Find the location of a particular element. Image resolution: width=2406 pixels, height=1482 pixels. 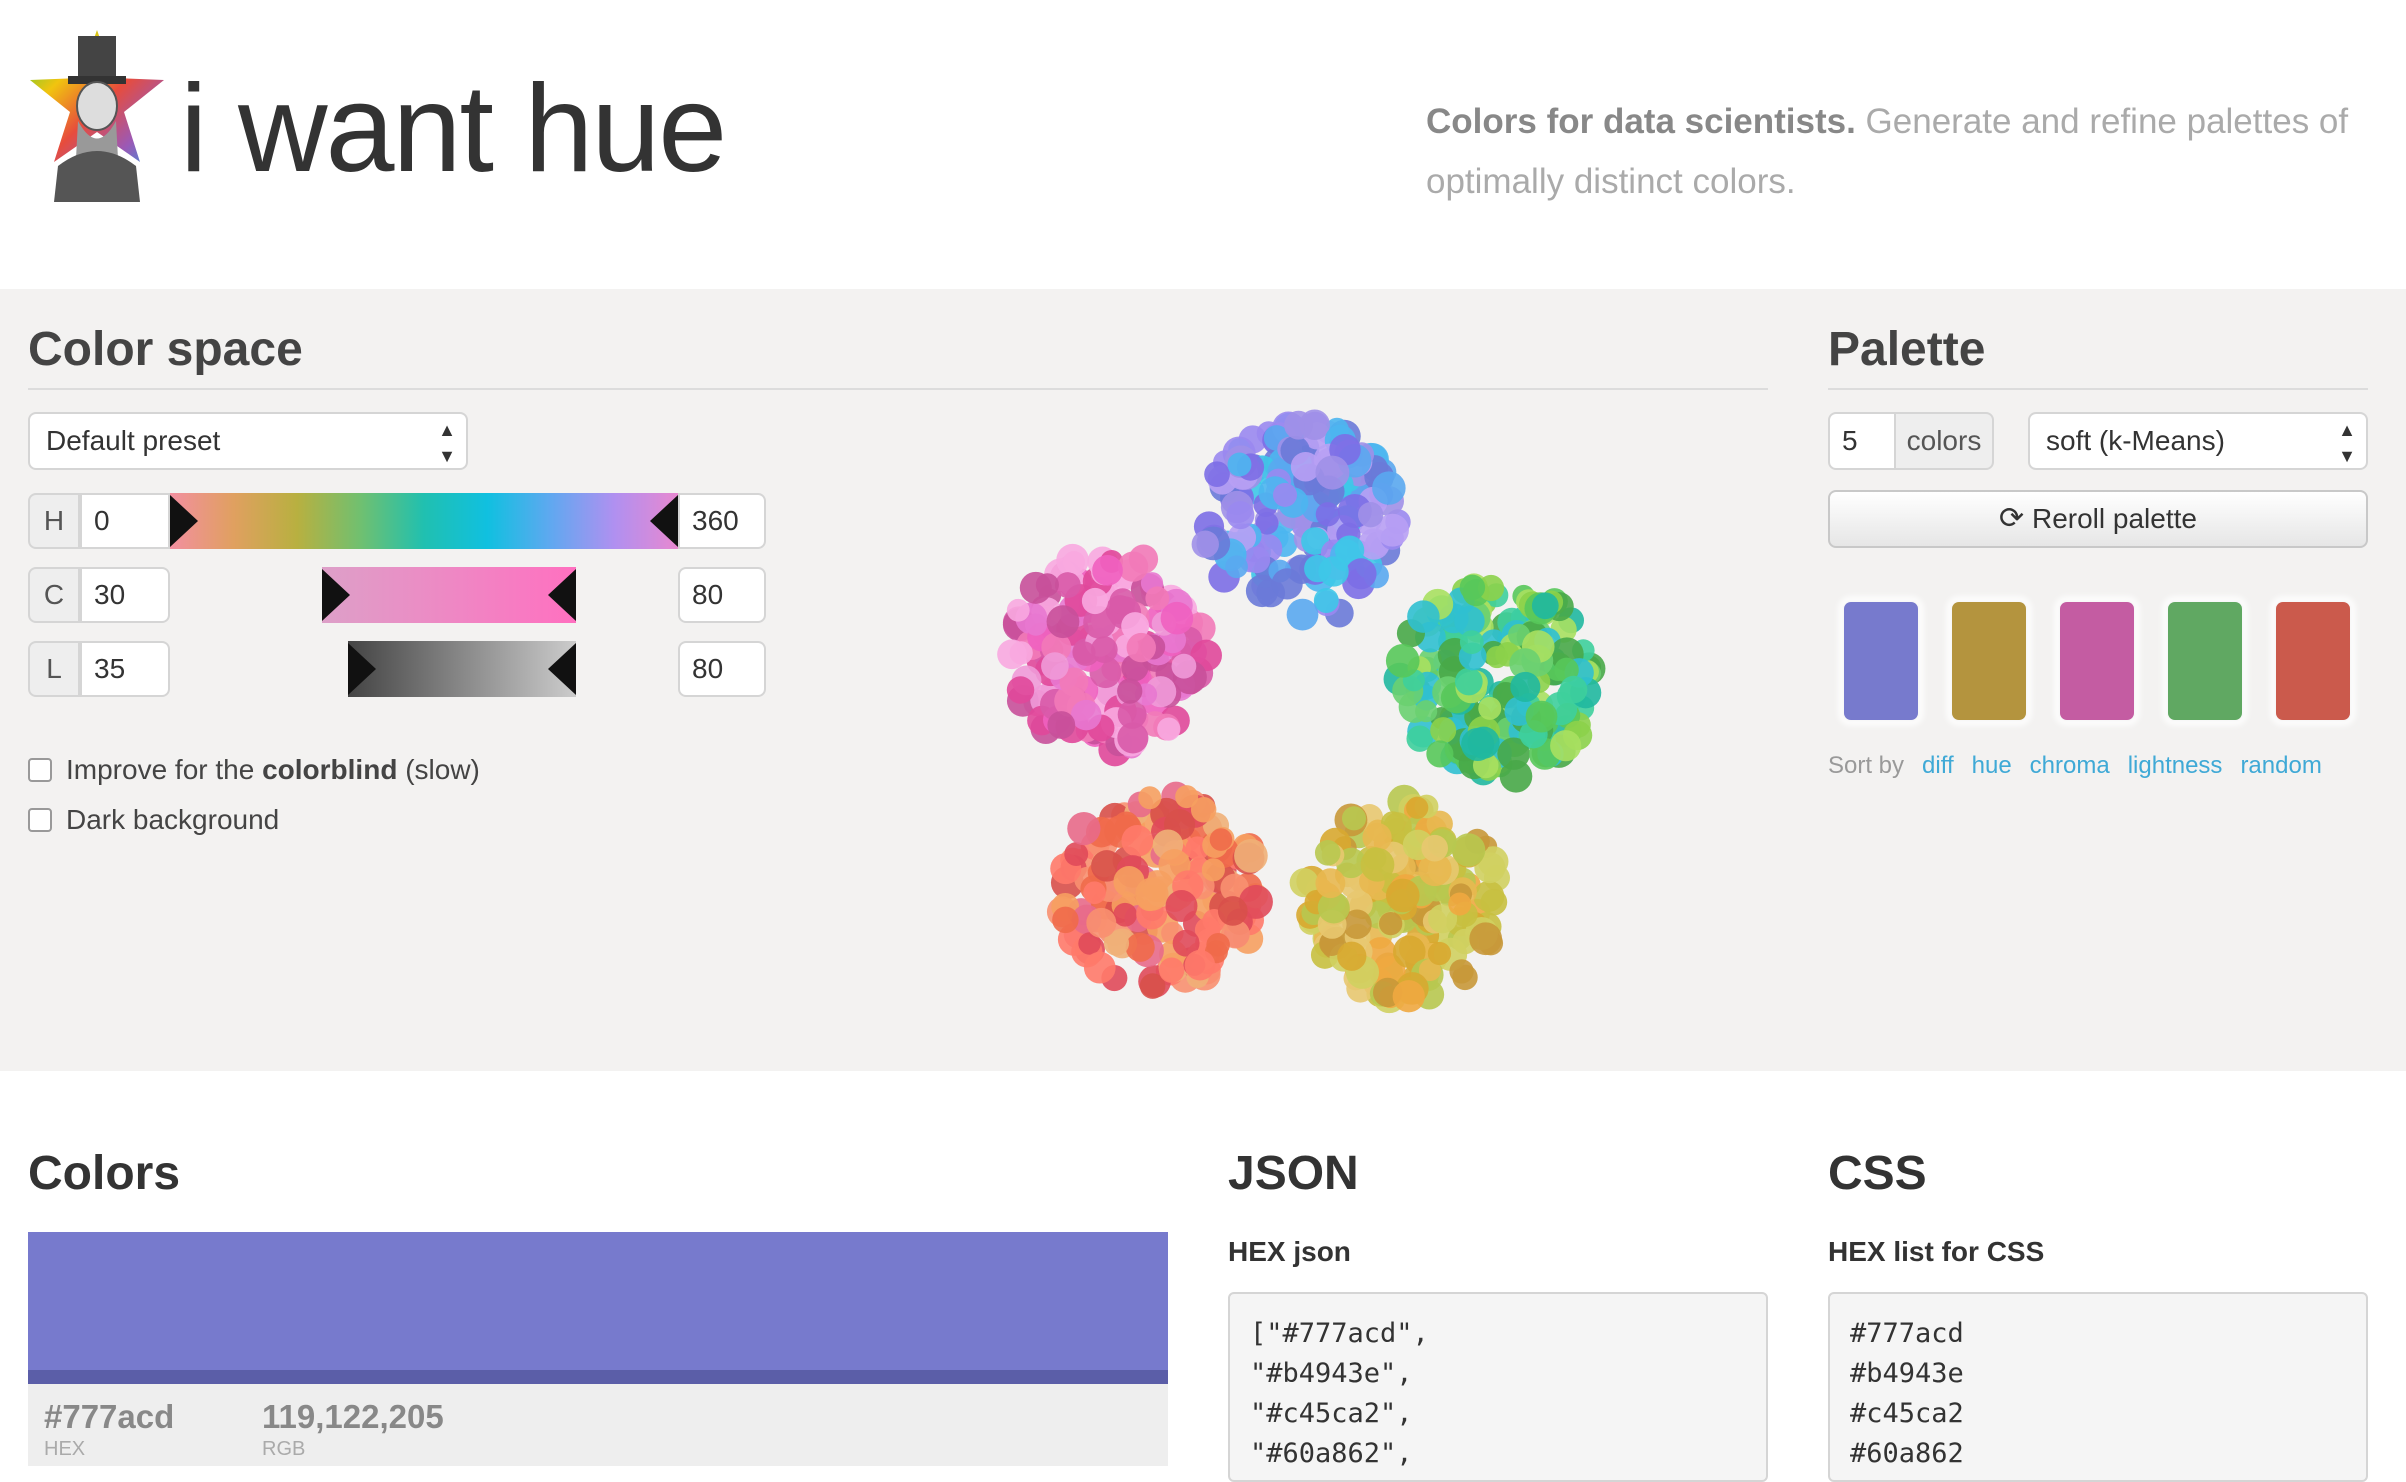

sort-random-link: random is located at coordinates (2280, 765).